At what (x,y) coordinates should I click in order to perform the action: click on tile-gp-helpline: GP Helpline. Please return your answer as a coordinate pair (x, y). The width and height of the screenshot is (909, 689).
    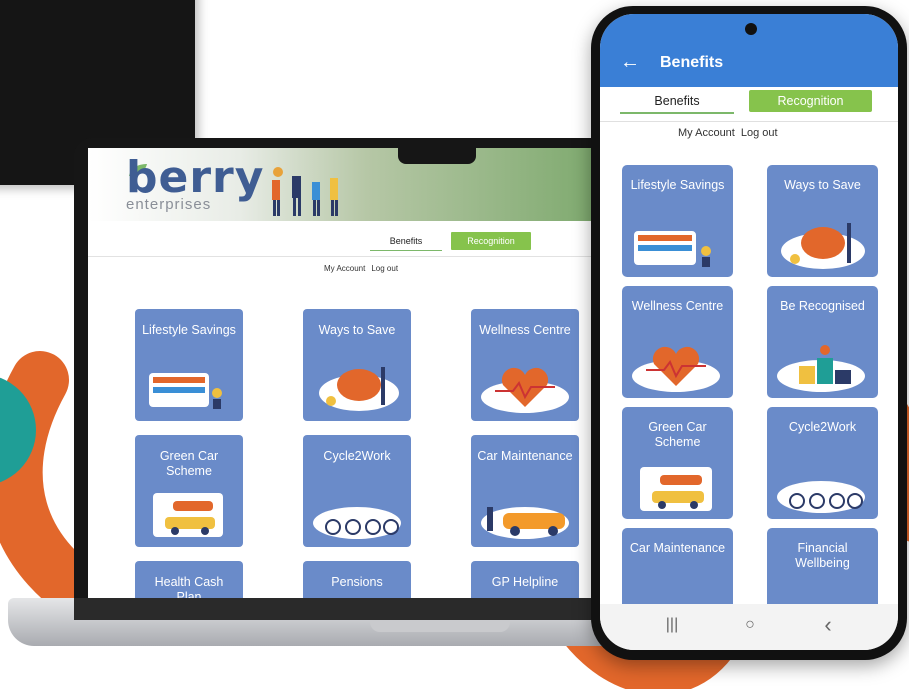
    Looking at the image, I should click on (525, 579).